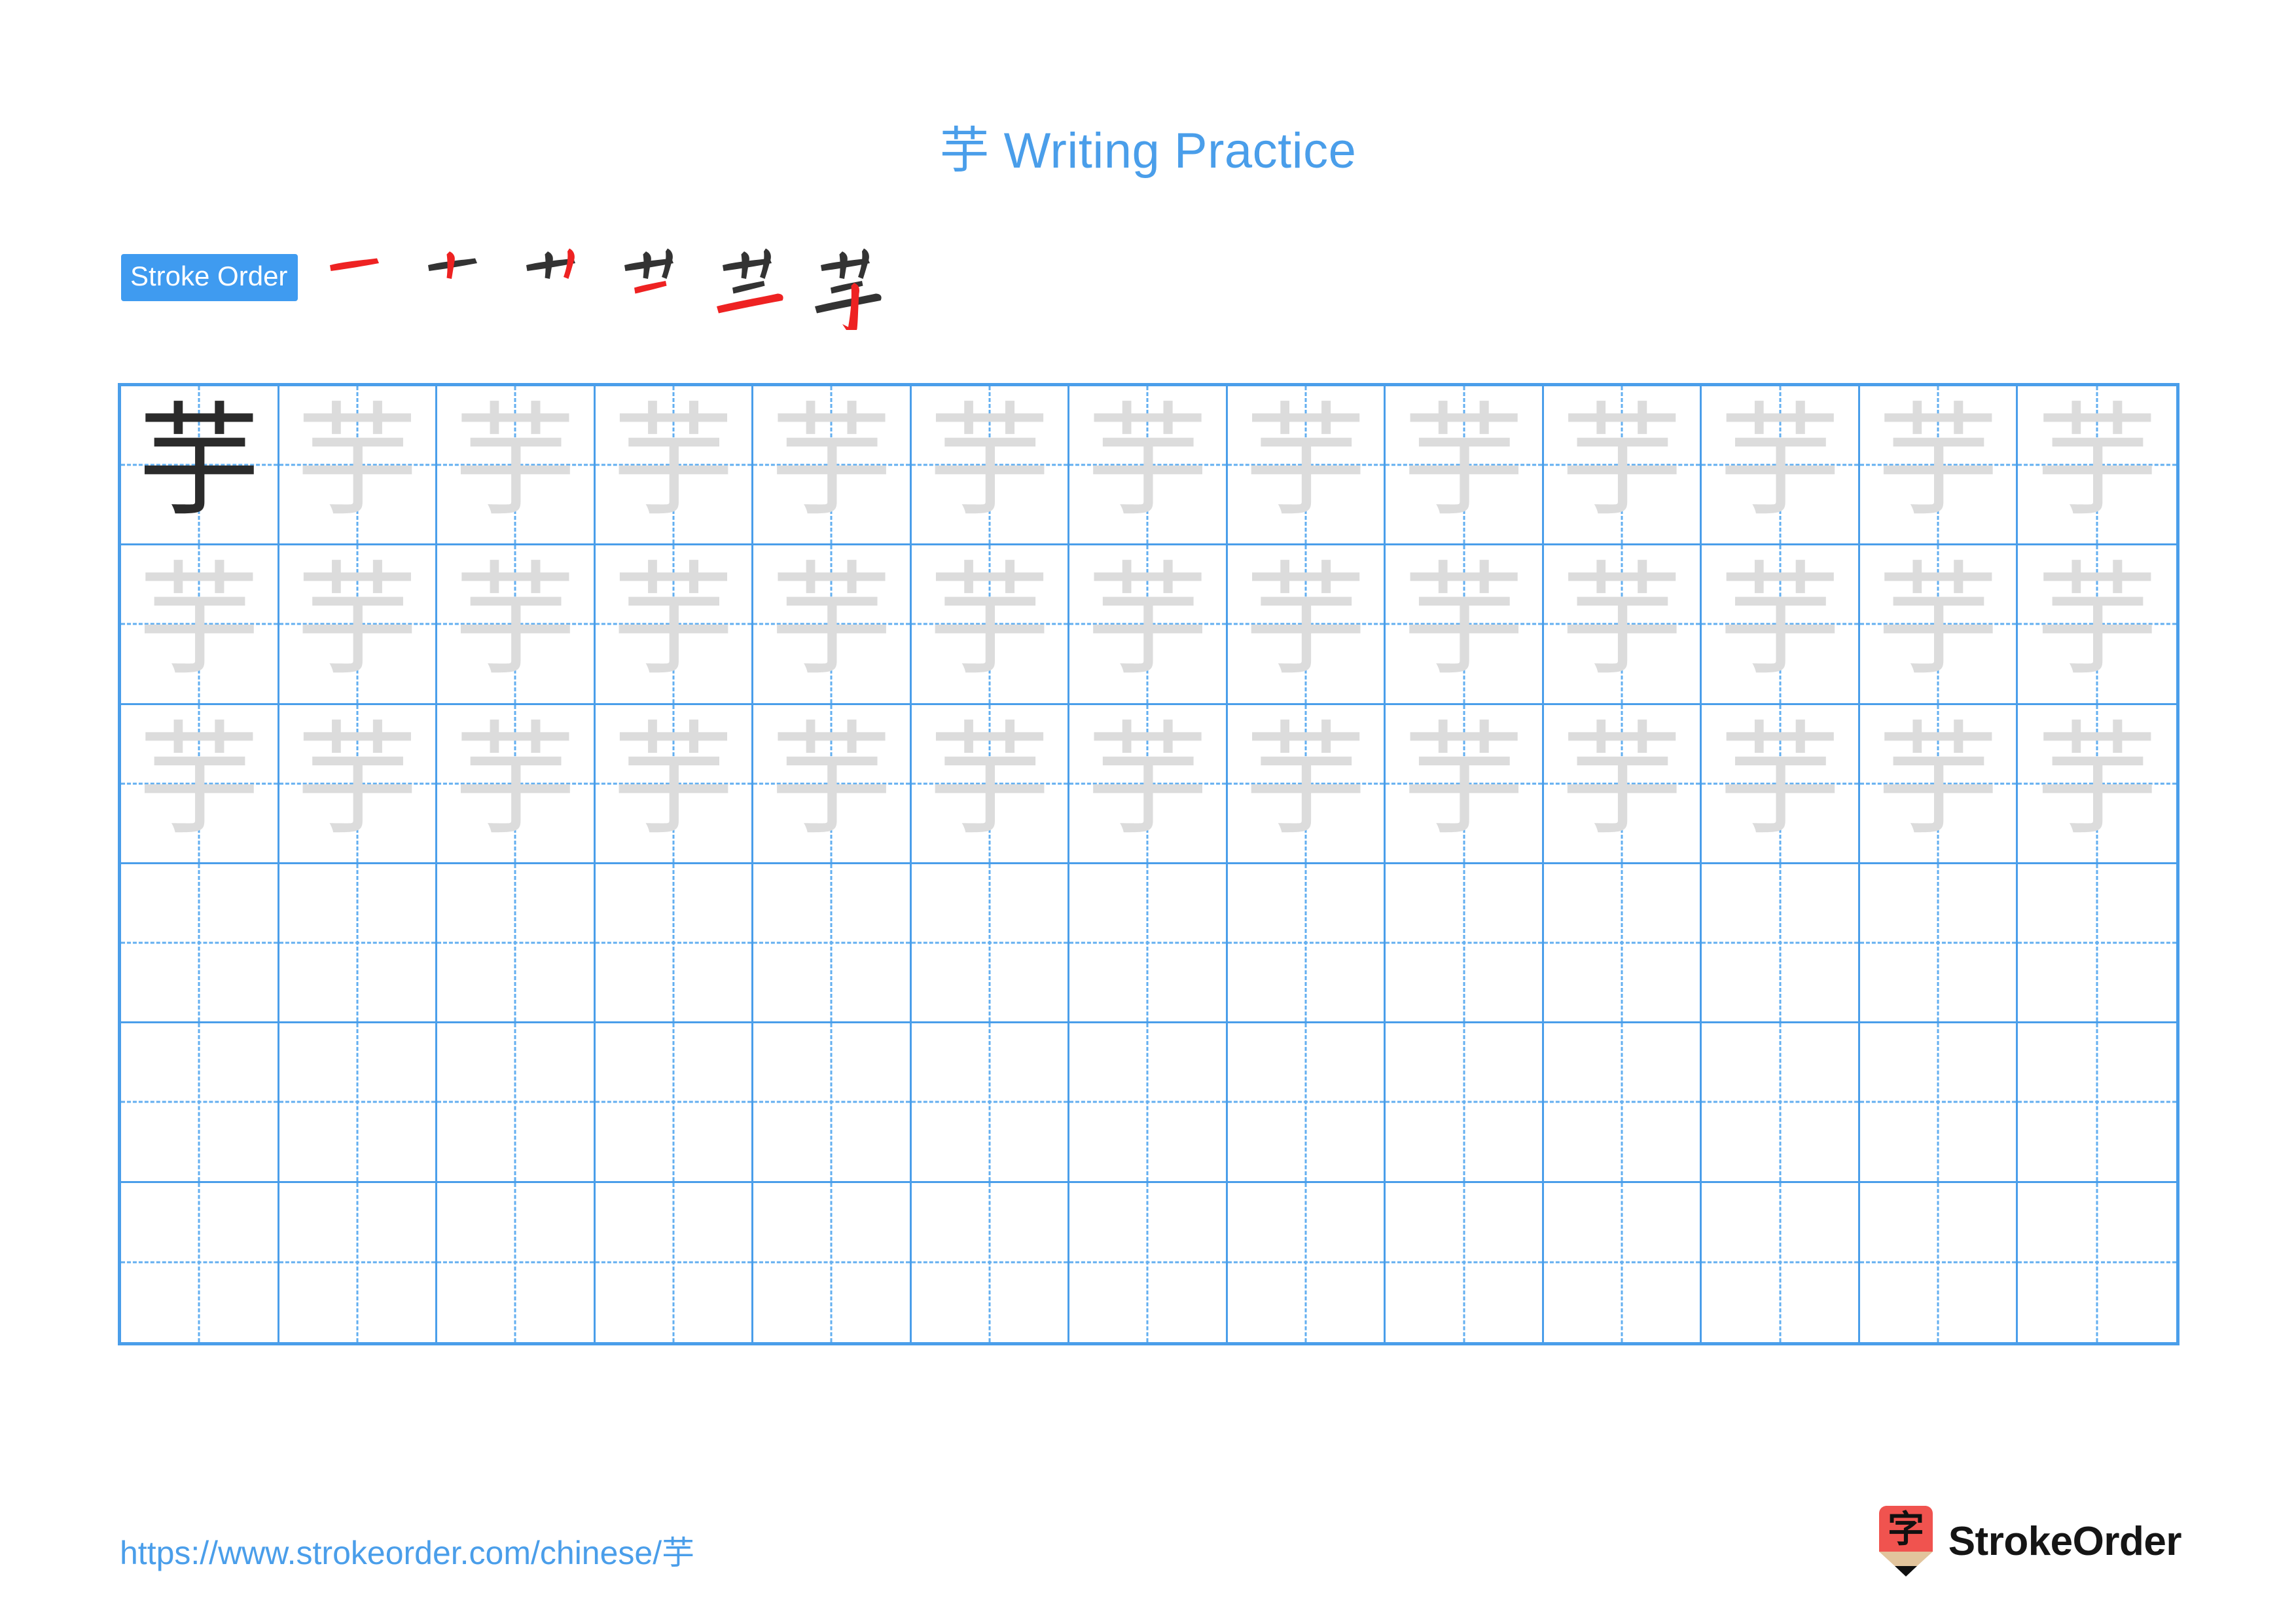 The height and width of the screenshot is (1623, 2296). I want to click on grid-cell-r5-c10, so click(1622, 1103).